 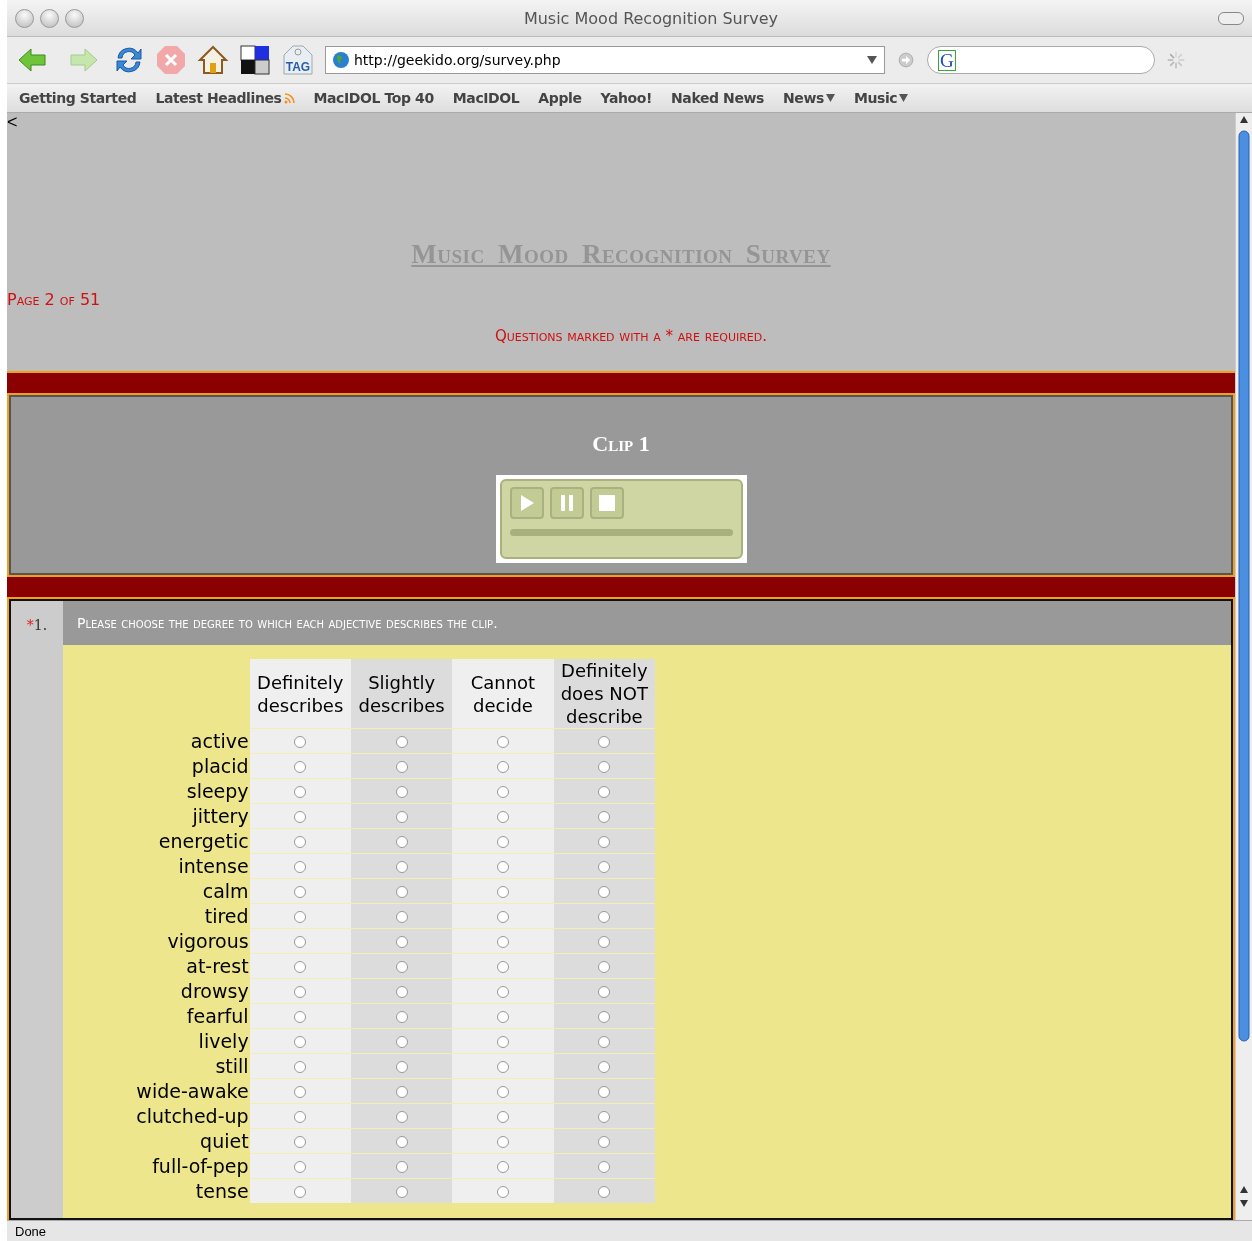 What do you see at coordinates (78, 98) in the screenshot?
I see `bookmark-item: Getting Started` at bounding box center [78, 98].